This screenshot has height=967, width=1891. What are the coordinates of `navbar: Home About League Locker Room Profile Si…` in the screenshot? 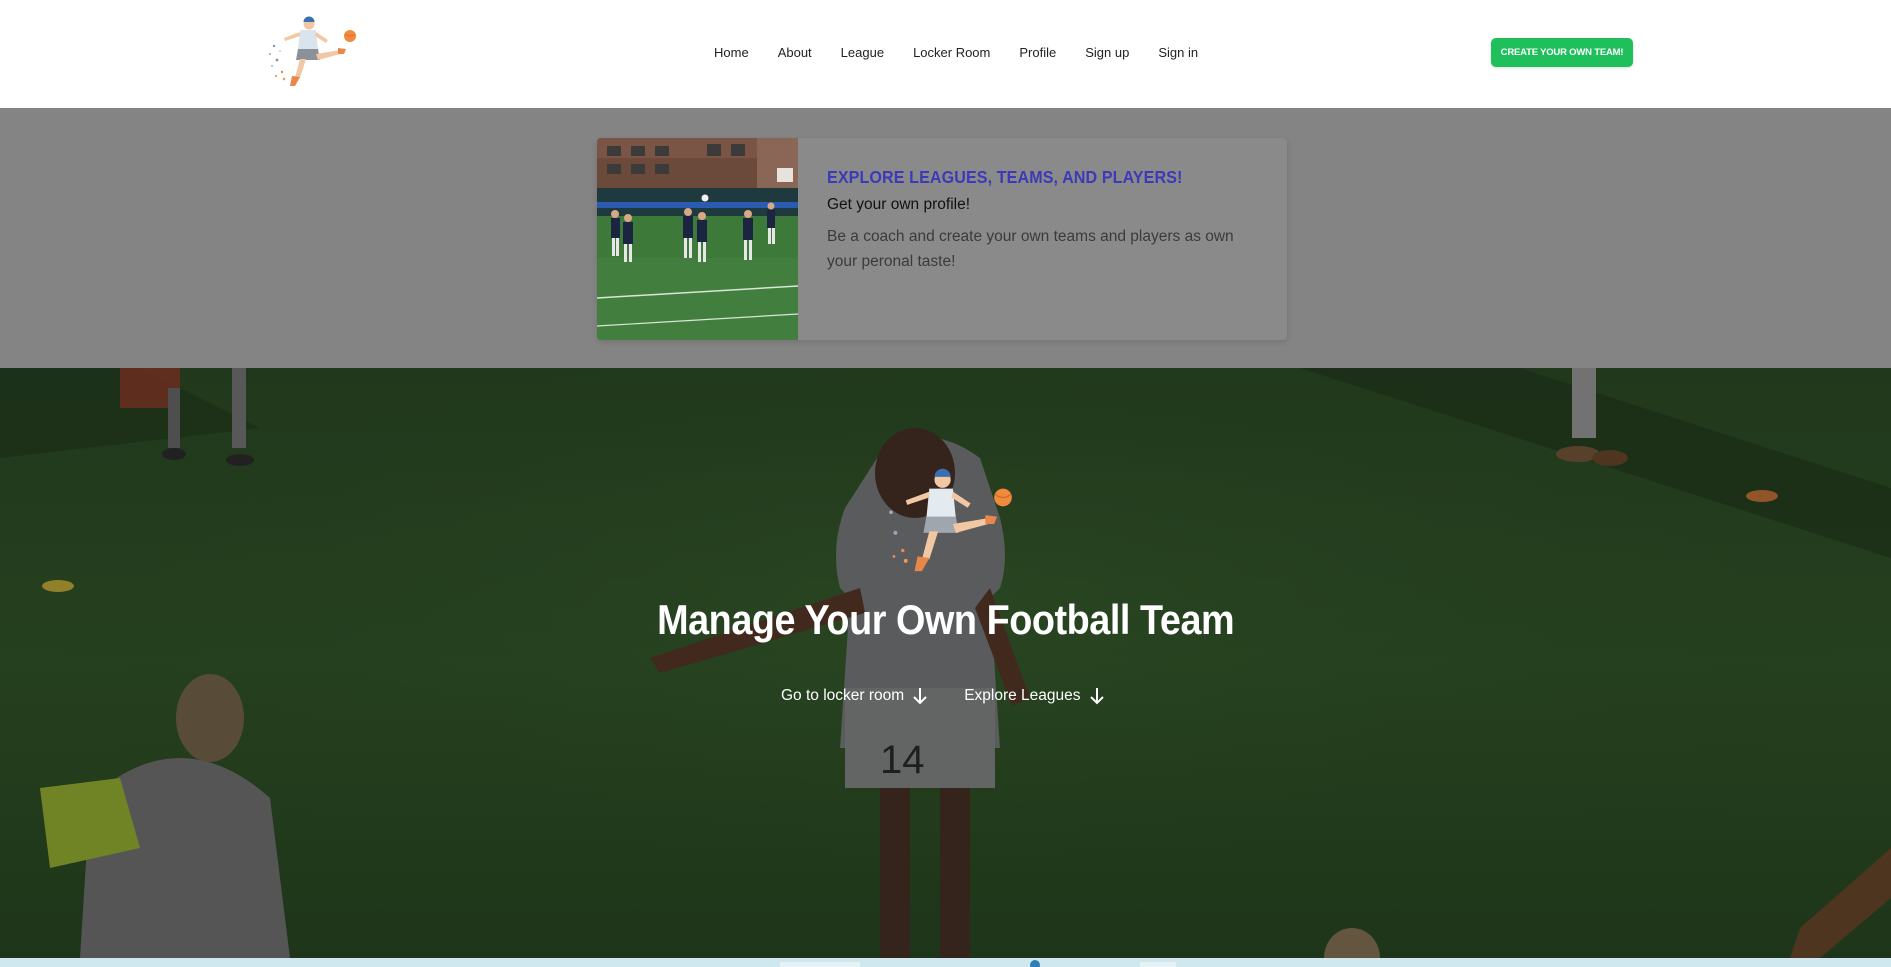 It's located at (945, 54).